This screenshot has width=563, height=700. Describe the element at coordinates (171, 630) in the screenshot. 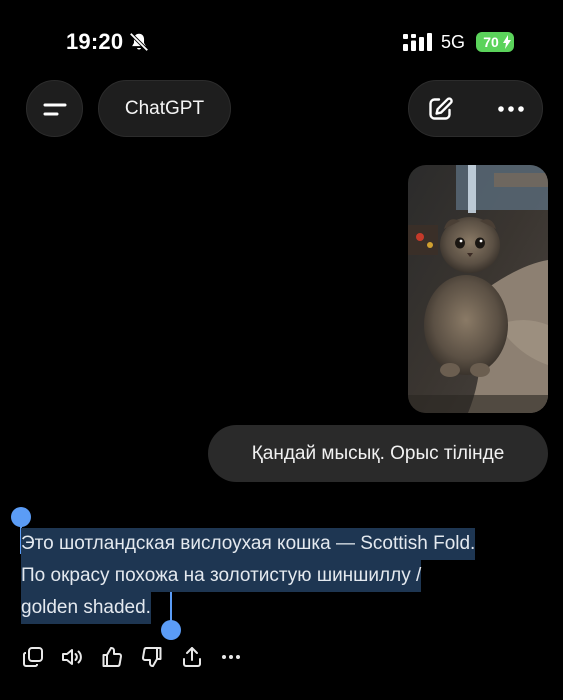

I see `selection-handle-end` at that location.